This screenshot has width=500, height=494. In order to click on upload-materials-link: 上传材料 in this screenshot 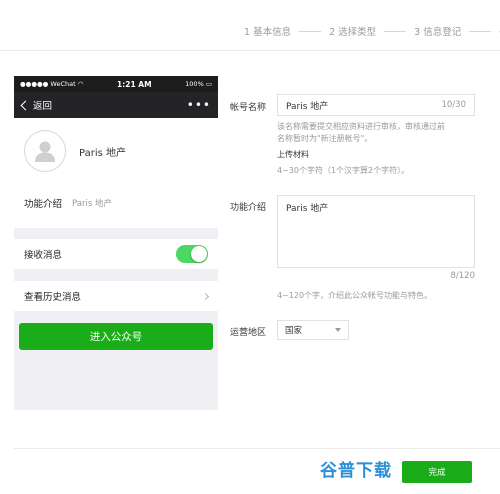, I will do `click(382, 155)`.